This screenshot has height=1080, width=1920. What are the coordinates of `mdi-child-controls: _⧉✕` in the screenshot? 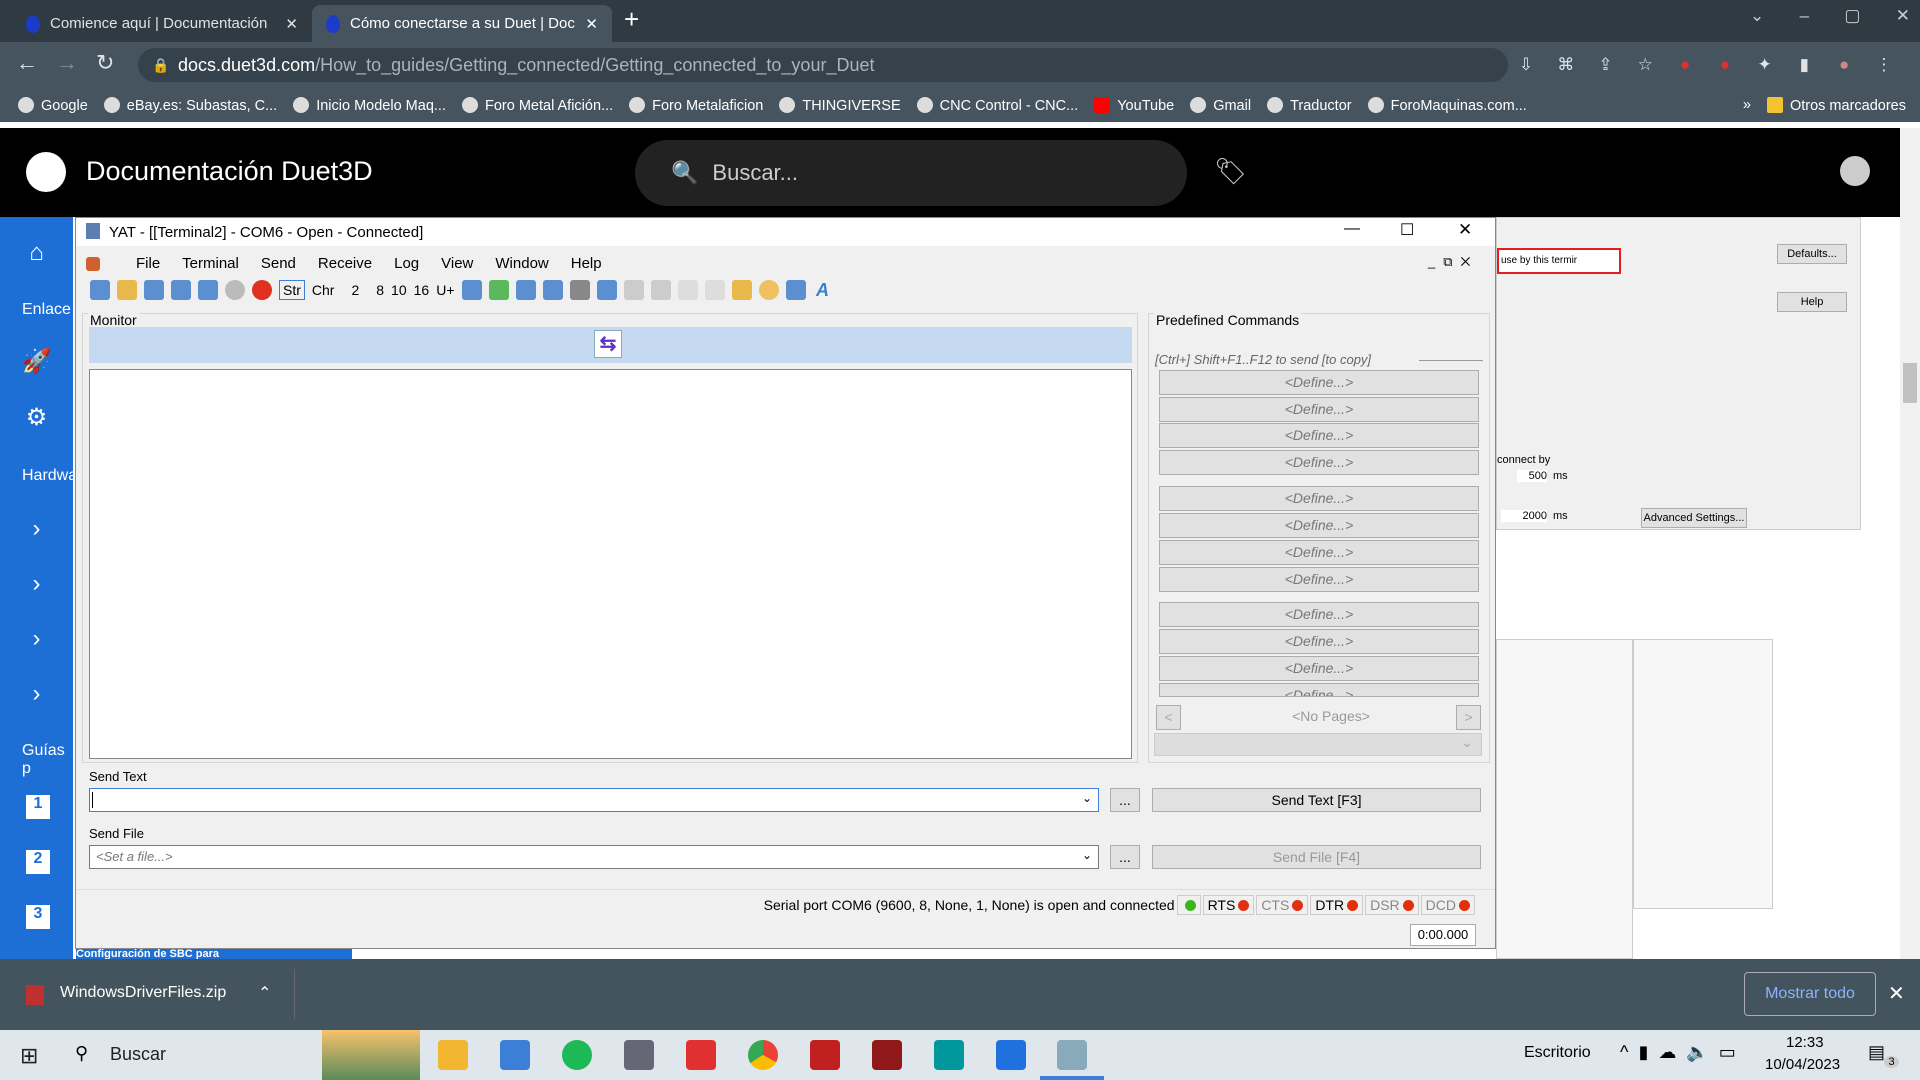 It's located at (1453, 262).